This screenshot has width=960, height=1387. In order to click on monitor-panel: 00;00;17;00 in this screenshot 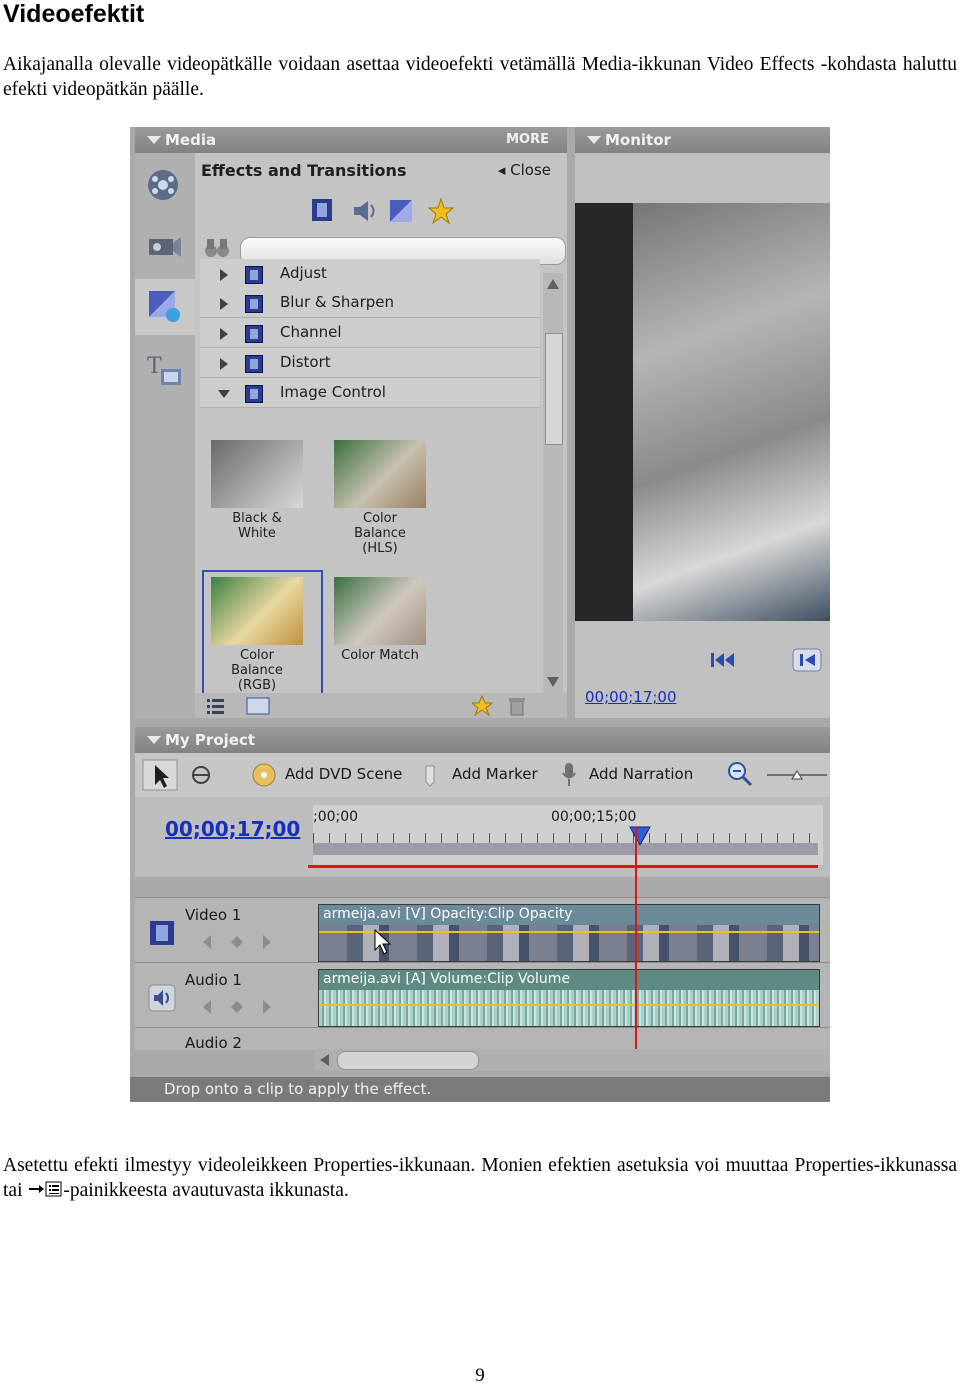, I will do `click(702, 435)`.